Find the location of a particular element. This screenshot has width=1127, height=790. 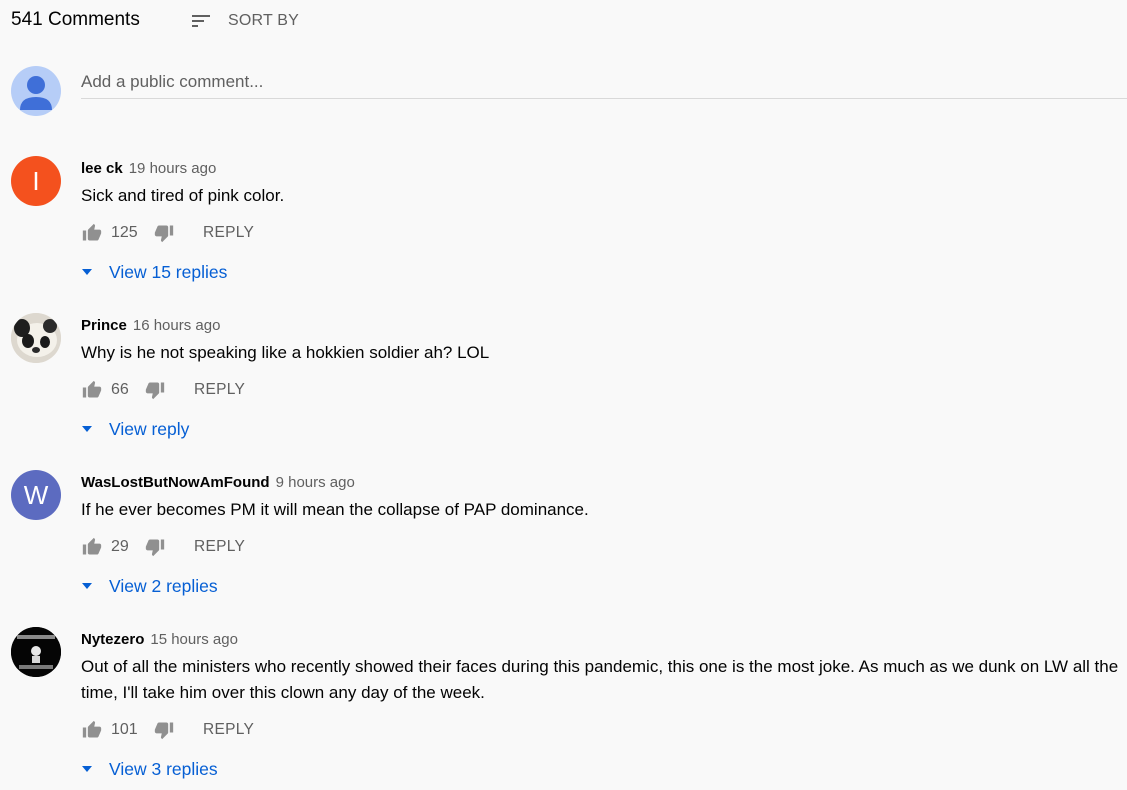

sort-icon is located at coordinates (201, 21).